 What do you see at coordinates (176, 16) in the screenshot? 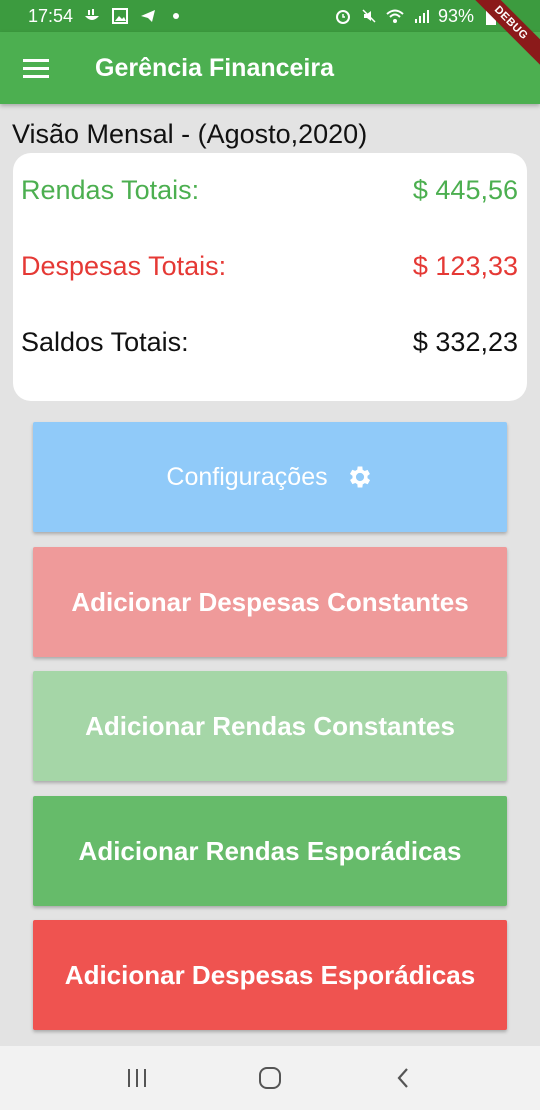
I see `dot-icon` at bounding box center [176, 16].